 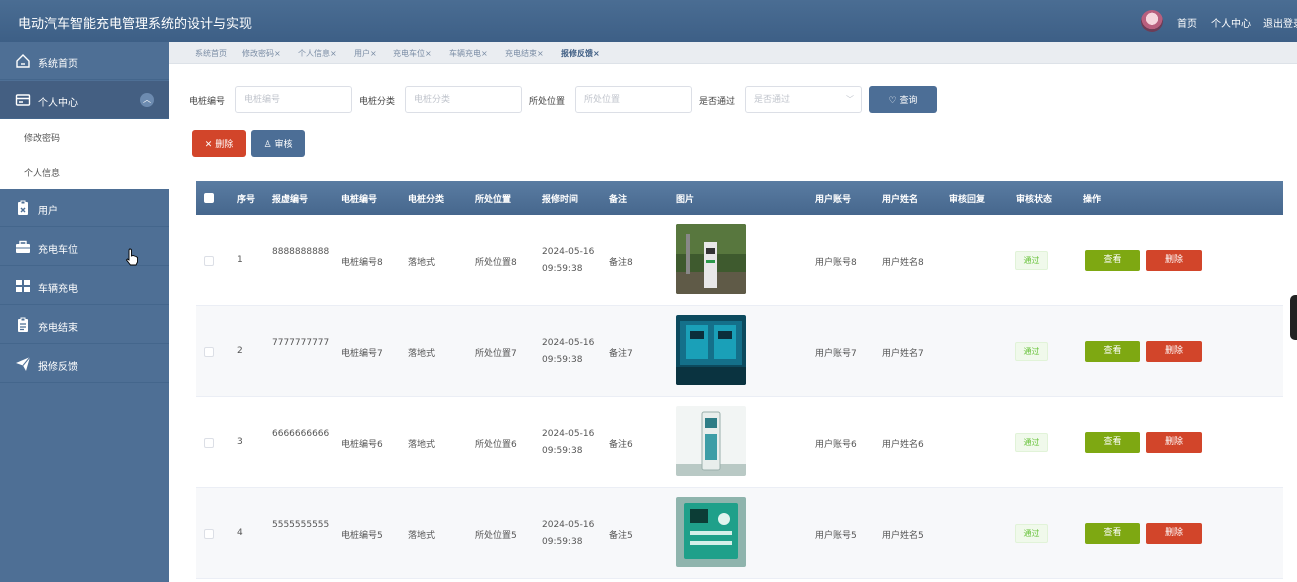 I want to click on tab-parking: 充电车位×, so click(x=412, y=53).